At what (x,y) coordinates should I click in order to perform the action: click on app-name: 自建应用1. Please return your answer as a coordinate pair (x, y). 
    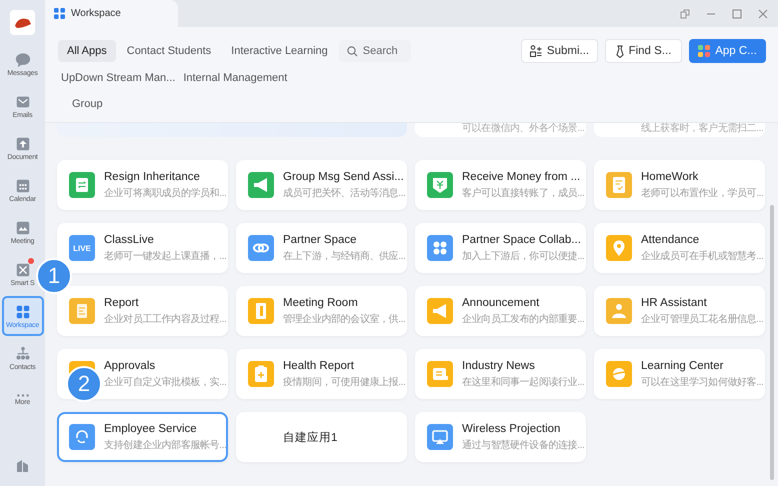
    Looking at the image, I should click on (310, 437).